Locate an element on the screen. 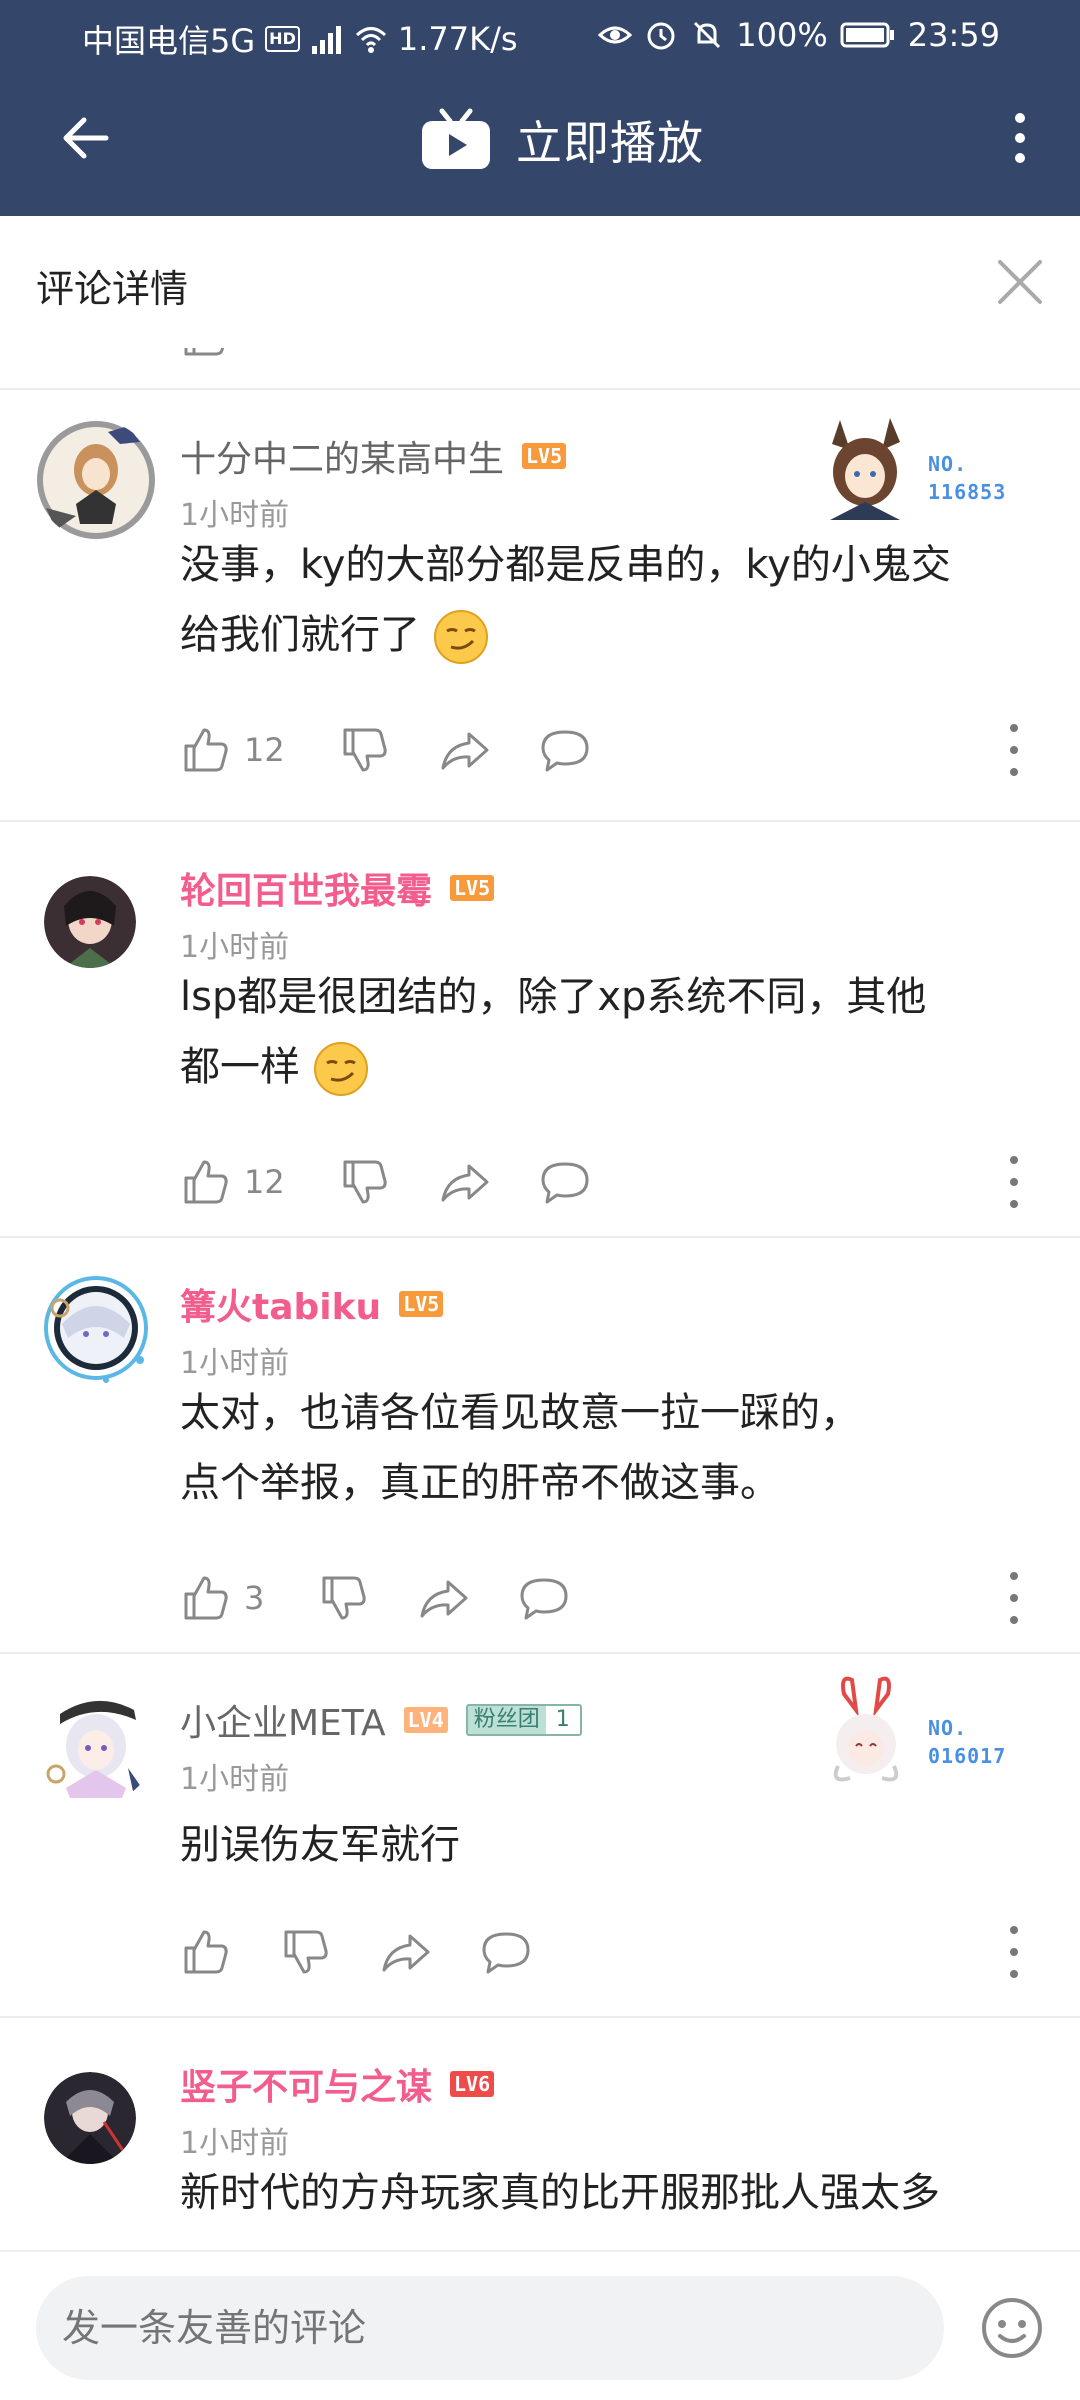 The width and height of the screenshot is (1080, 2400). emoji-face-icon is located at coordinates (1012, 2328).